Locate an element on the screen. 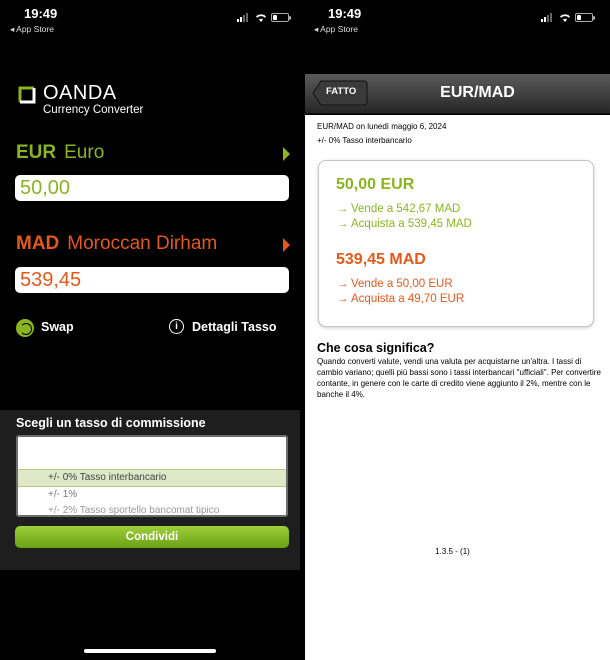  to-currency-name: Moroccan Dirham is located at coordinates (142, 243).